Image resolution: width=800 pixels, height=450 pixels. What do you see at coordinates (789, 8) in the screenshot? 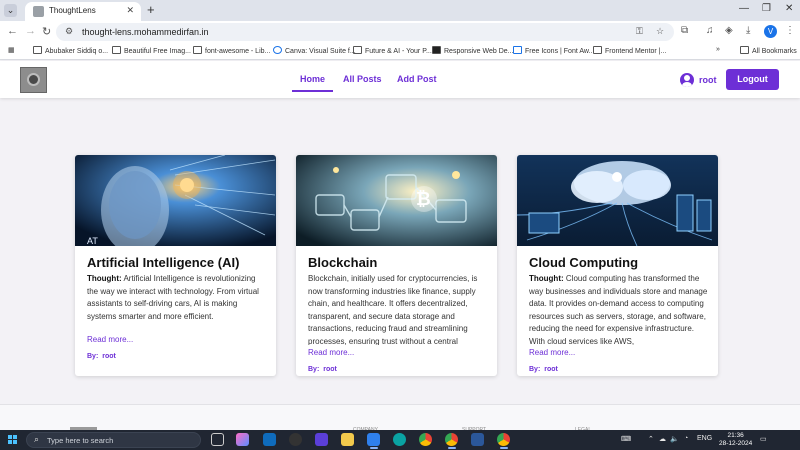
I see `window-close-icon: ✕` at bounding box center [789, 8].